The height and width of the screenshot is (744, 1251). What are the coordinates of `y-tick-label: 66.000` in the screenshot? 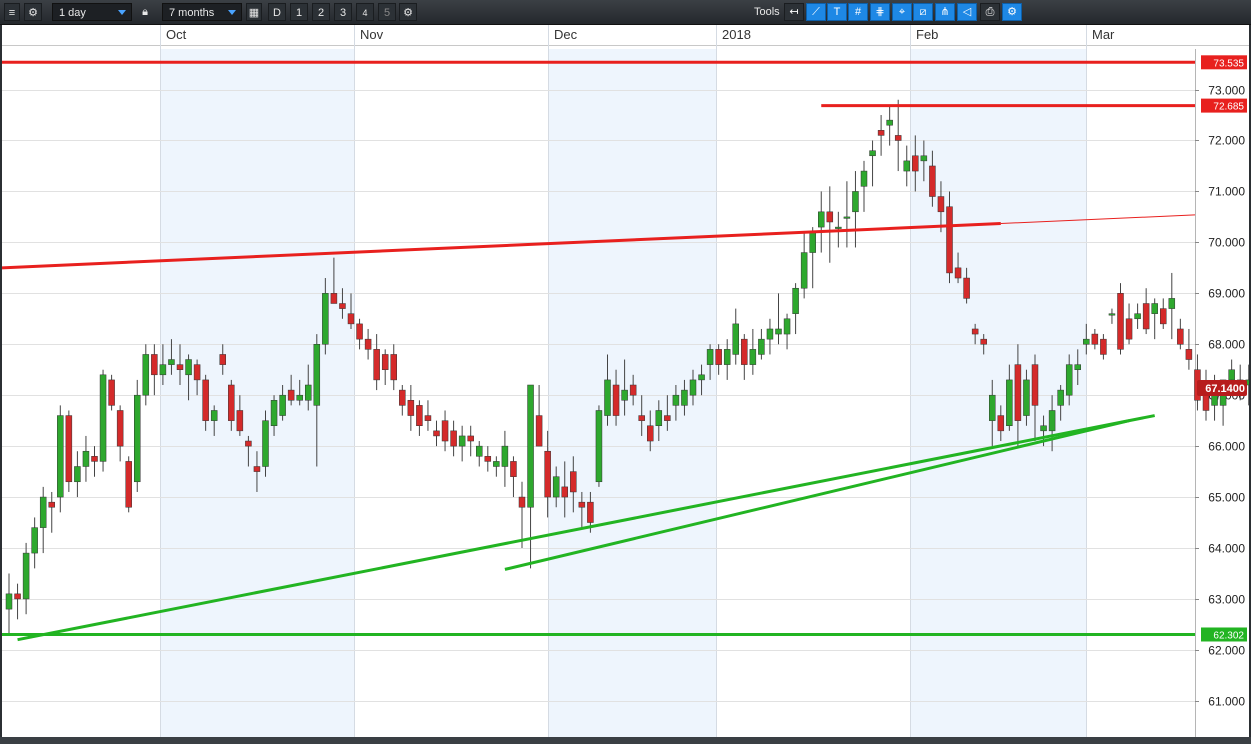 It's located at (1226, 447).